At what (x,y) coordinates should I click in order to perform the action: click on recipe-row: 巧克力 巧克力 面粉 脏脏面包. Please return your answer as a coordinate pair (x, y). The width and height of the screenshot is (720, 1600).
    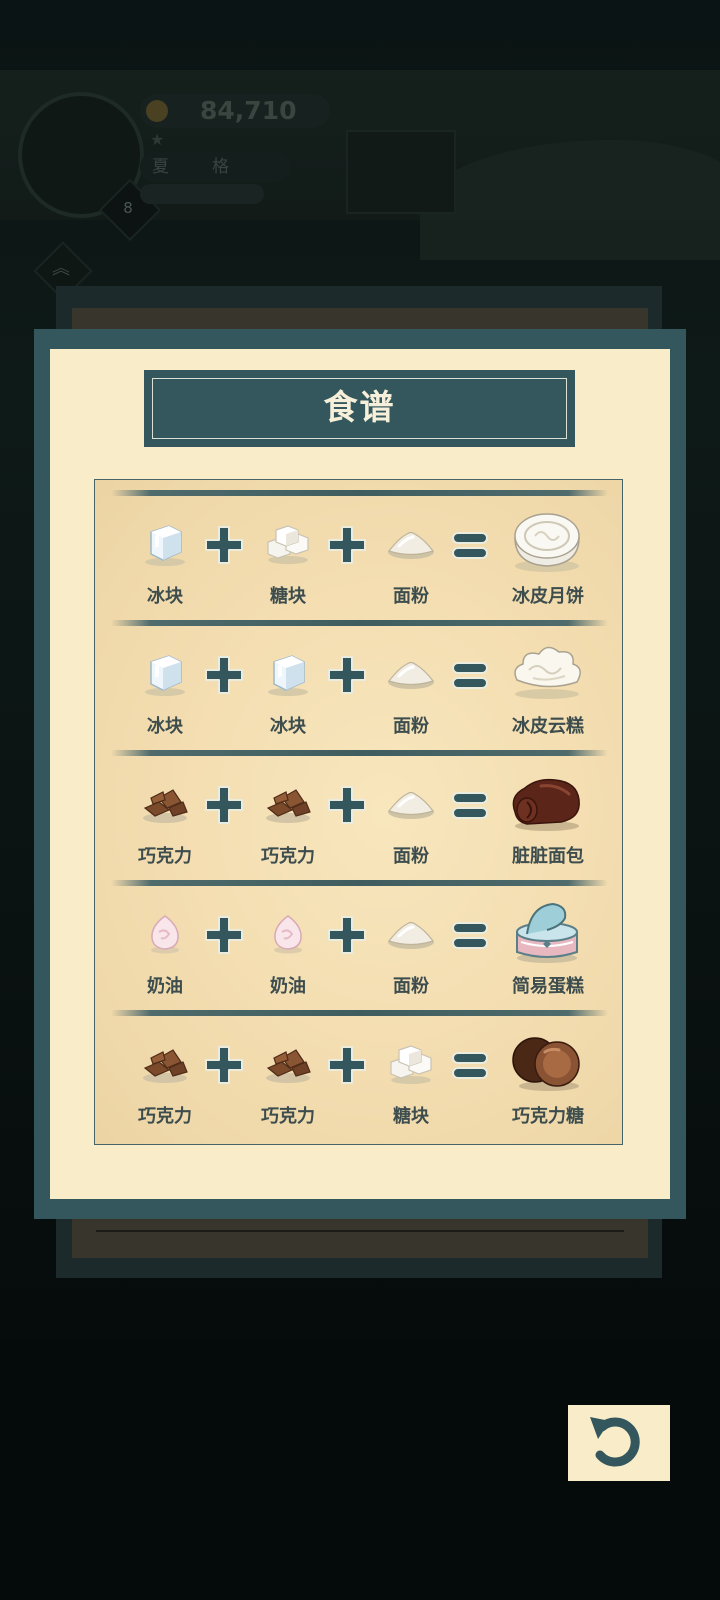
    Looking at the image, I should click on (359, 817).